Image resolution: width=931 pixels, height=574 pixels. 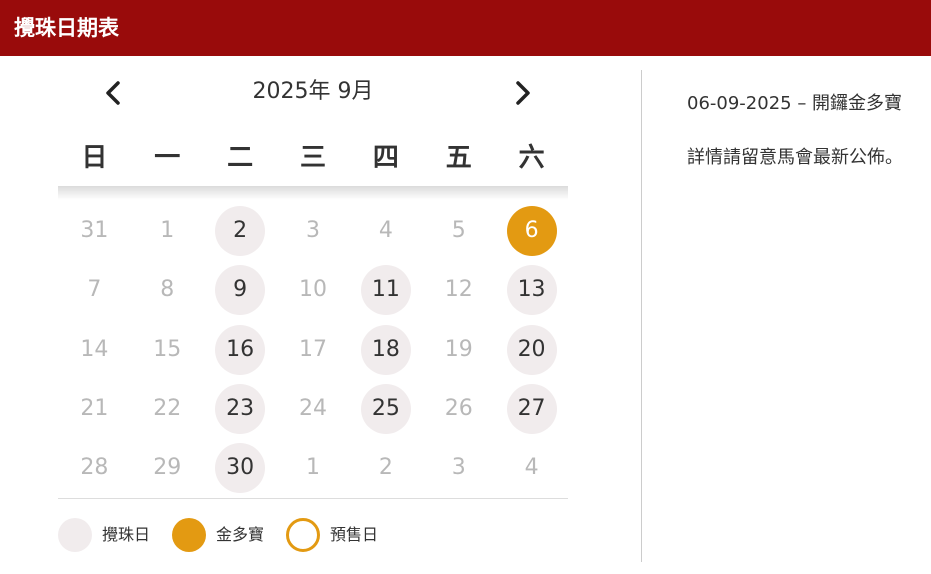 I want to click on legend-swatch-draw, so click(x=75, y=535).